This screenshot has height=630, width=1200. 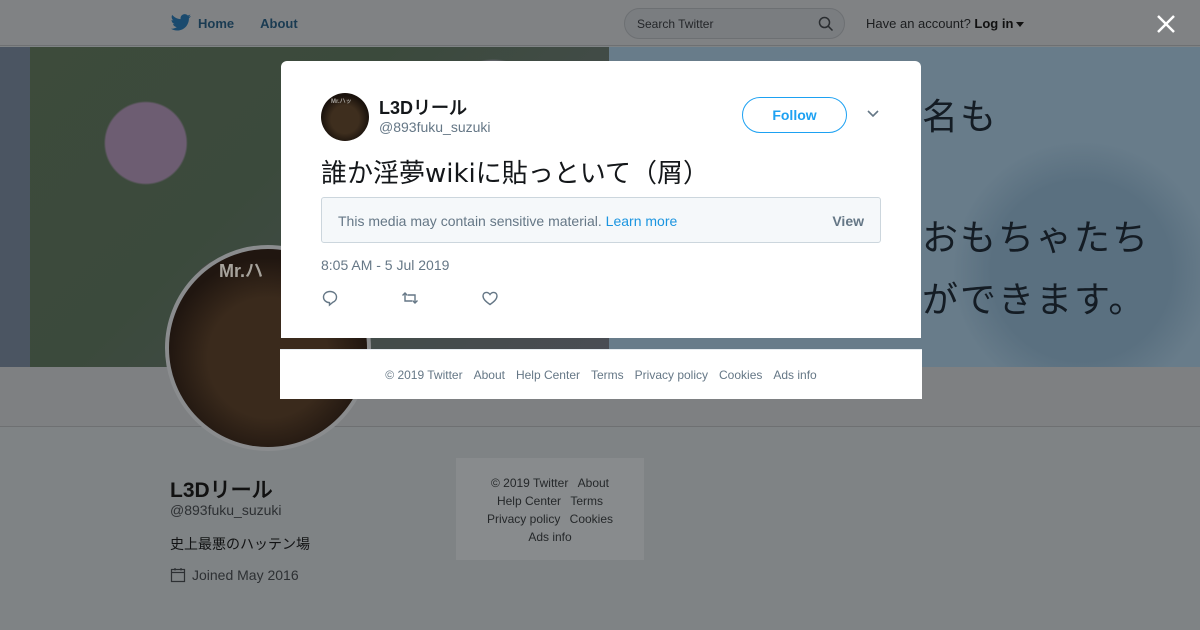 I want to click on close-icon, so click(x=1166, y=24).